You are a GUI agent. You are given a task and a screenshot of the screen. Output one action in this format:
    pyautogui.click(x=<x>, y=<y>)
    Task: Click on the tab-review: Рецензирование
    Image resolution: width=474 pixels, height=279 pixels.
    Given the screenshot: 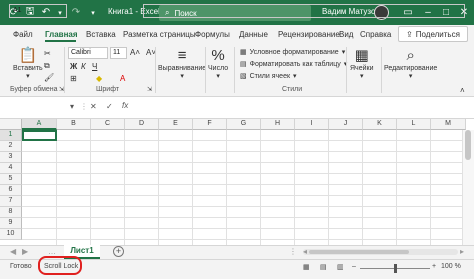 What is the action you would take?
    pyautogui.click(x=309, y=34)
    